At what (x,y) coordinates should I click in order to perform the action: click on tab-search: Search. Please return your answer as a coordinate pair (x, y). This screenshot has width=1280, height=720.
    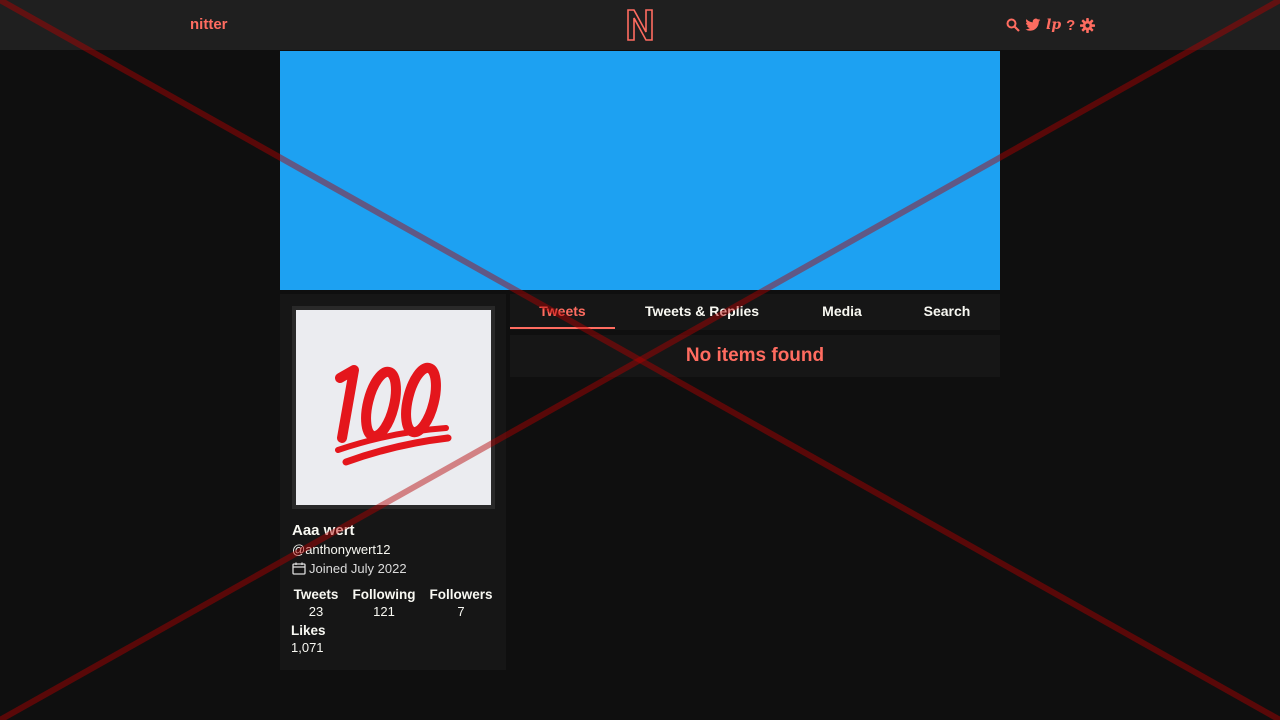
    Looking at the image, I should click on (947, 311).